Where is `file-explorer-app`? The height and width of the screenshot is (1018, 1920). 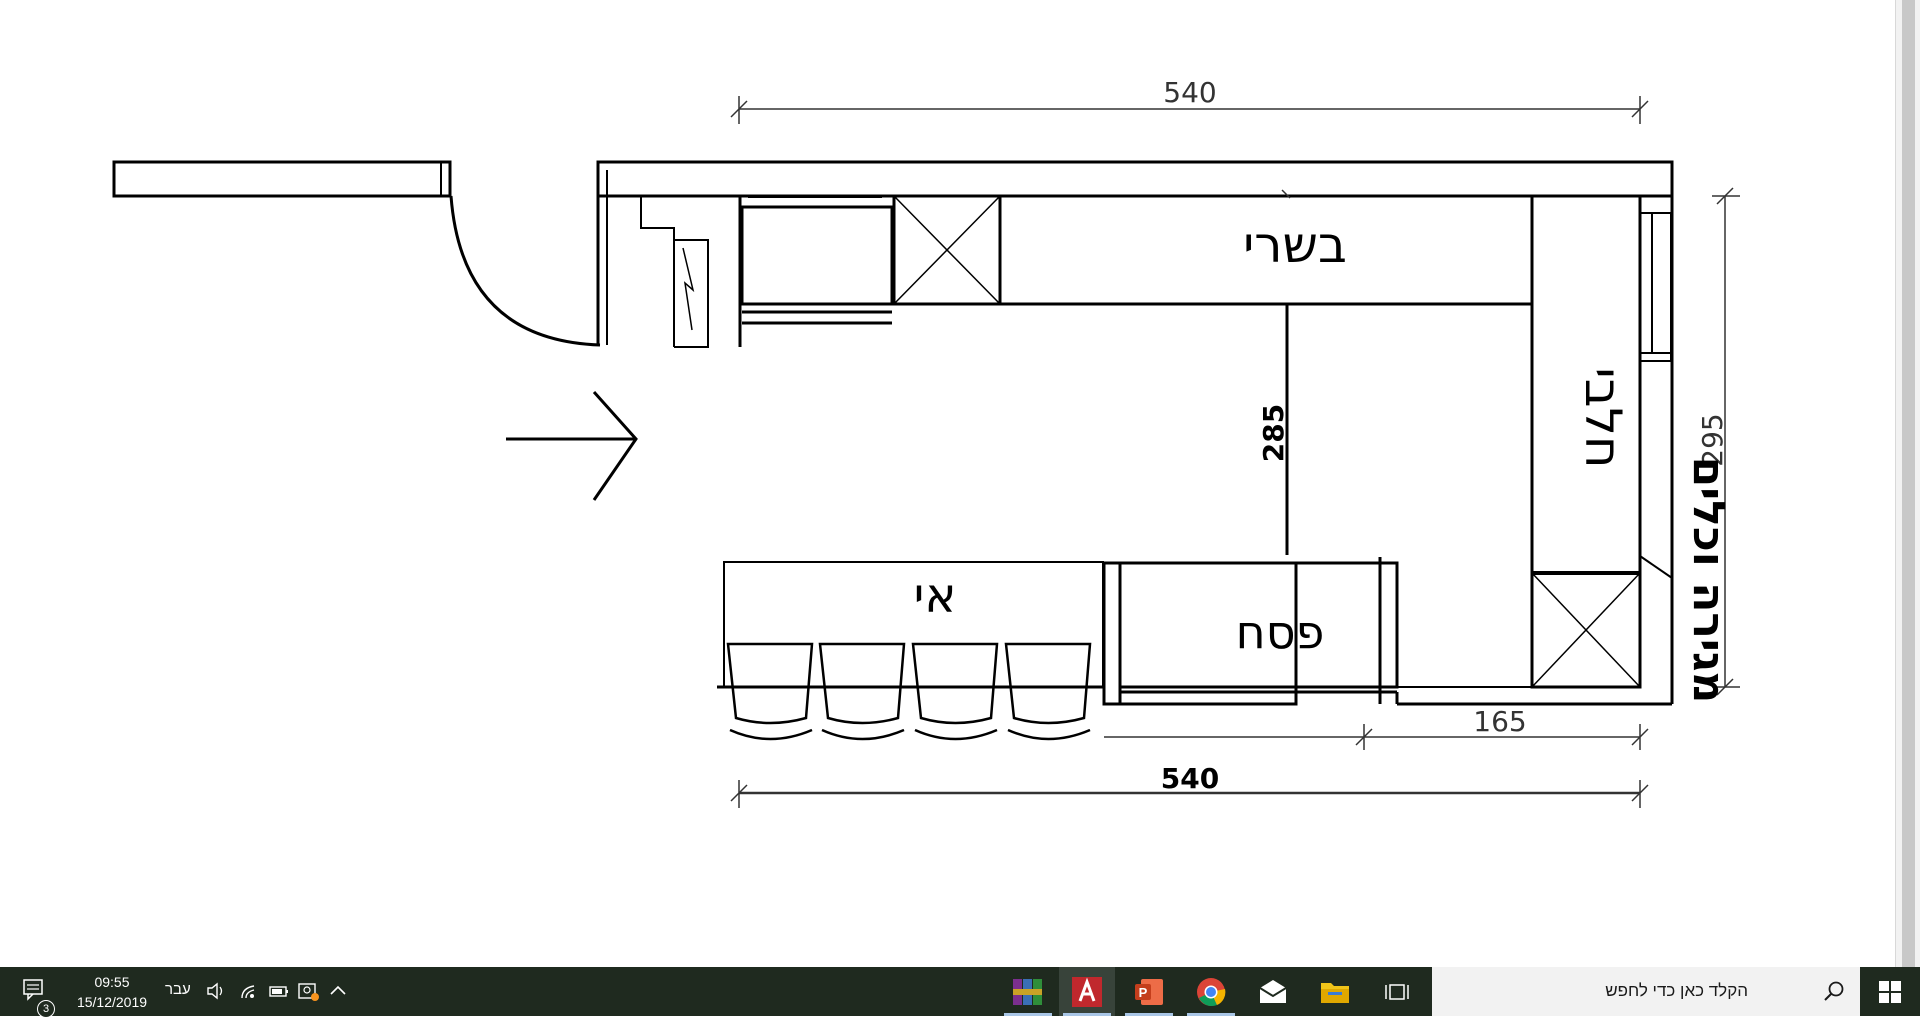 file-explorer-app is located at coordinates (1335, 991).